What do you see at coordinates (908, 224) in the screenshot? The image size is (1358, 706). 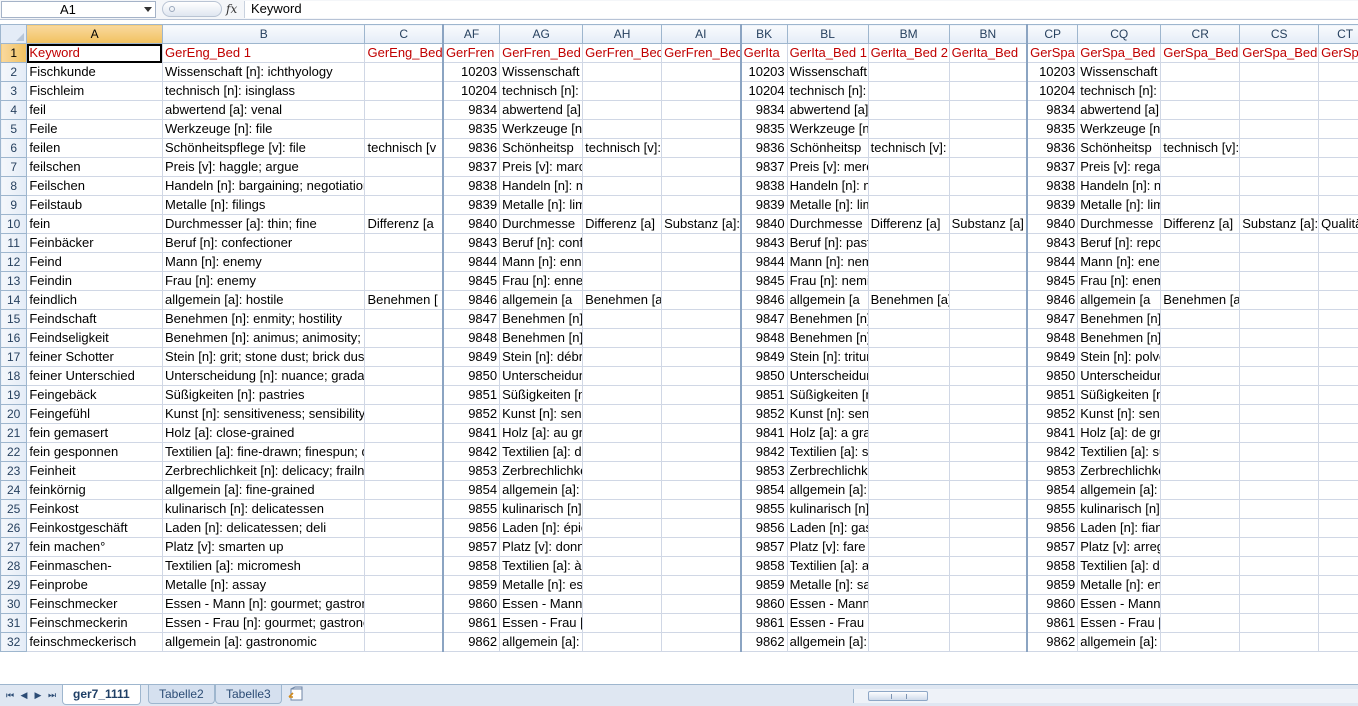 I see `cell-bm10: Differenz [a]` at bounding box center [908, 224].